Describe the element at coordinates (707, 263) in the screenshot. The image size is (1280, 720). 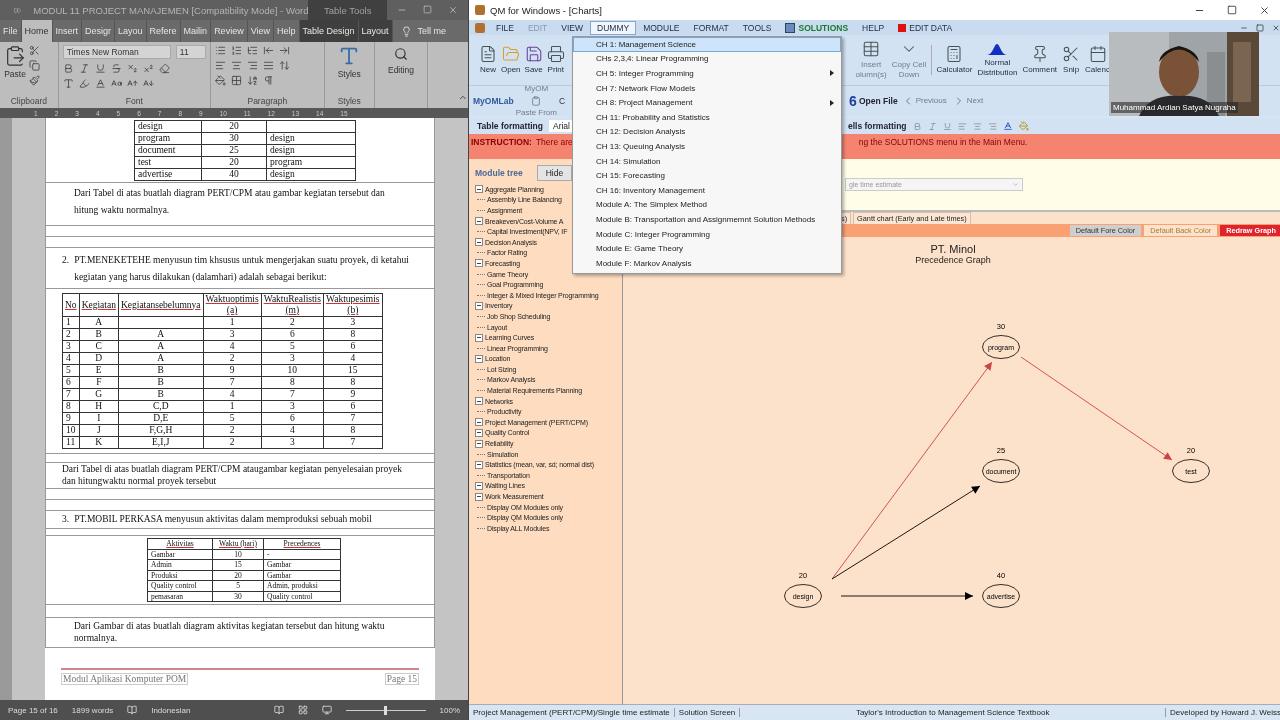
I see `menu-item: Module F: Markov Analysis` at that location.